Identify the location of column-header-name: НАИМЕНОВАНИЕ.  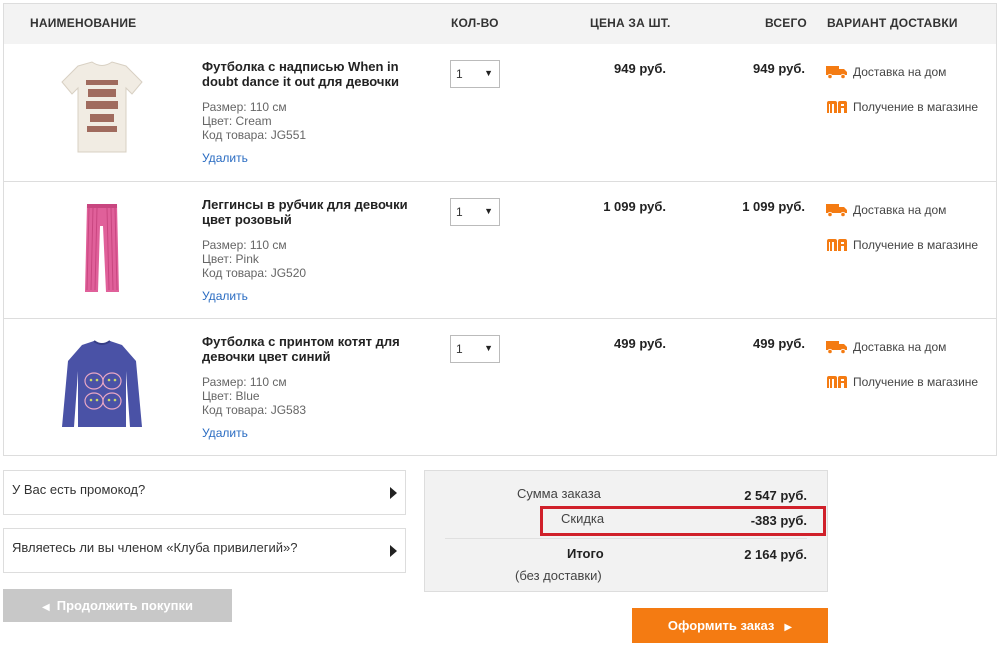
(83, 23).